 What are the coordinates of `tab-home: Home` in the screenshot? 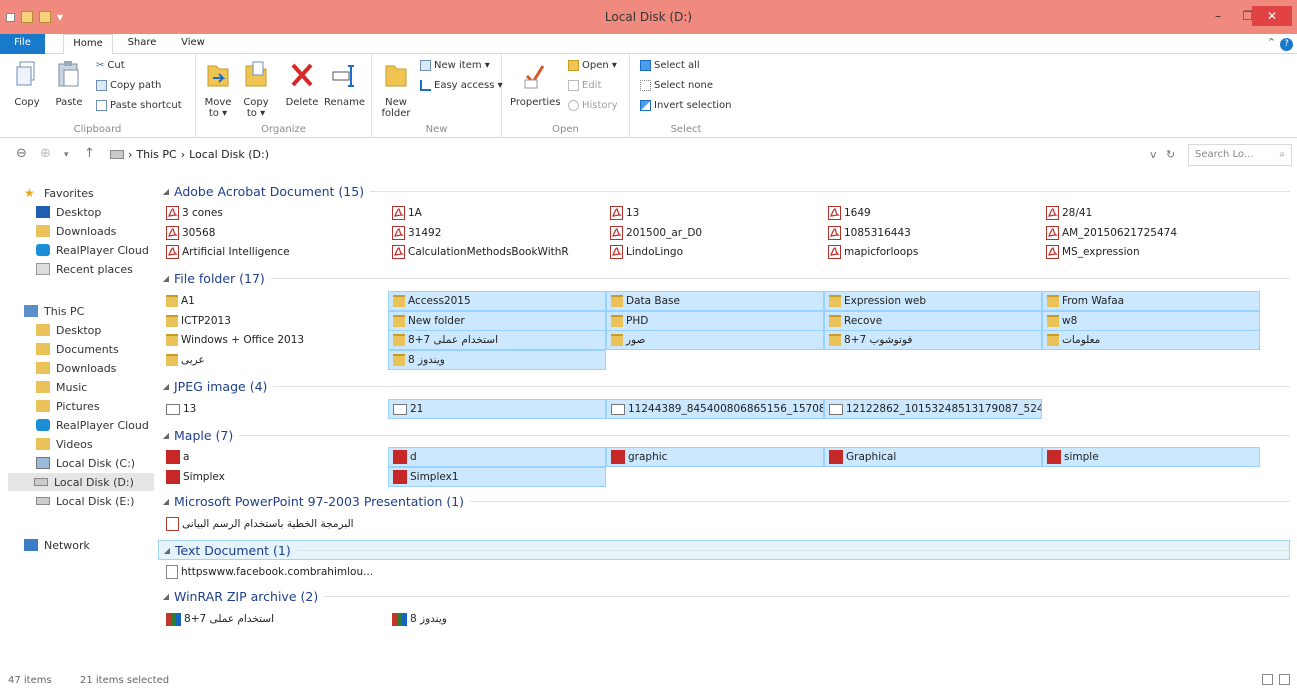 It's located at (88, 44).